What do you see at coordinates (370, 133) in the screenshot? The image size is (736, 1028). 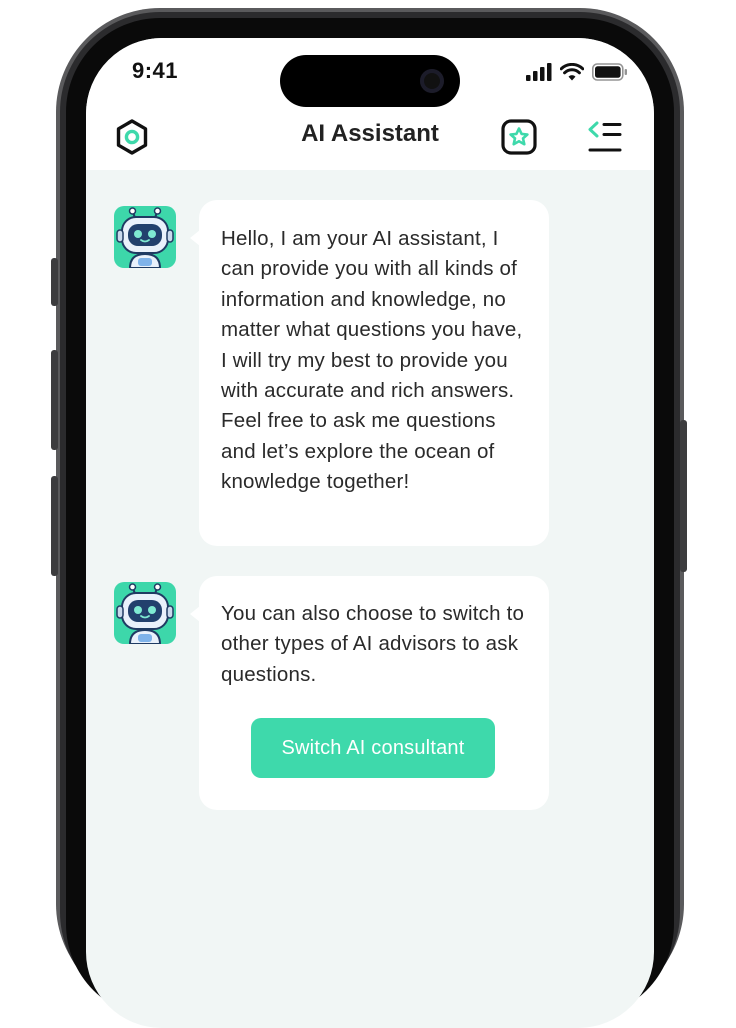 I see `page-title: AI Assistant` at bounding box center [370, 133].